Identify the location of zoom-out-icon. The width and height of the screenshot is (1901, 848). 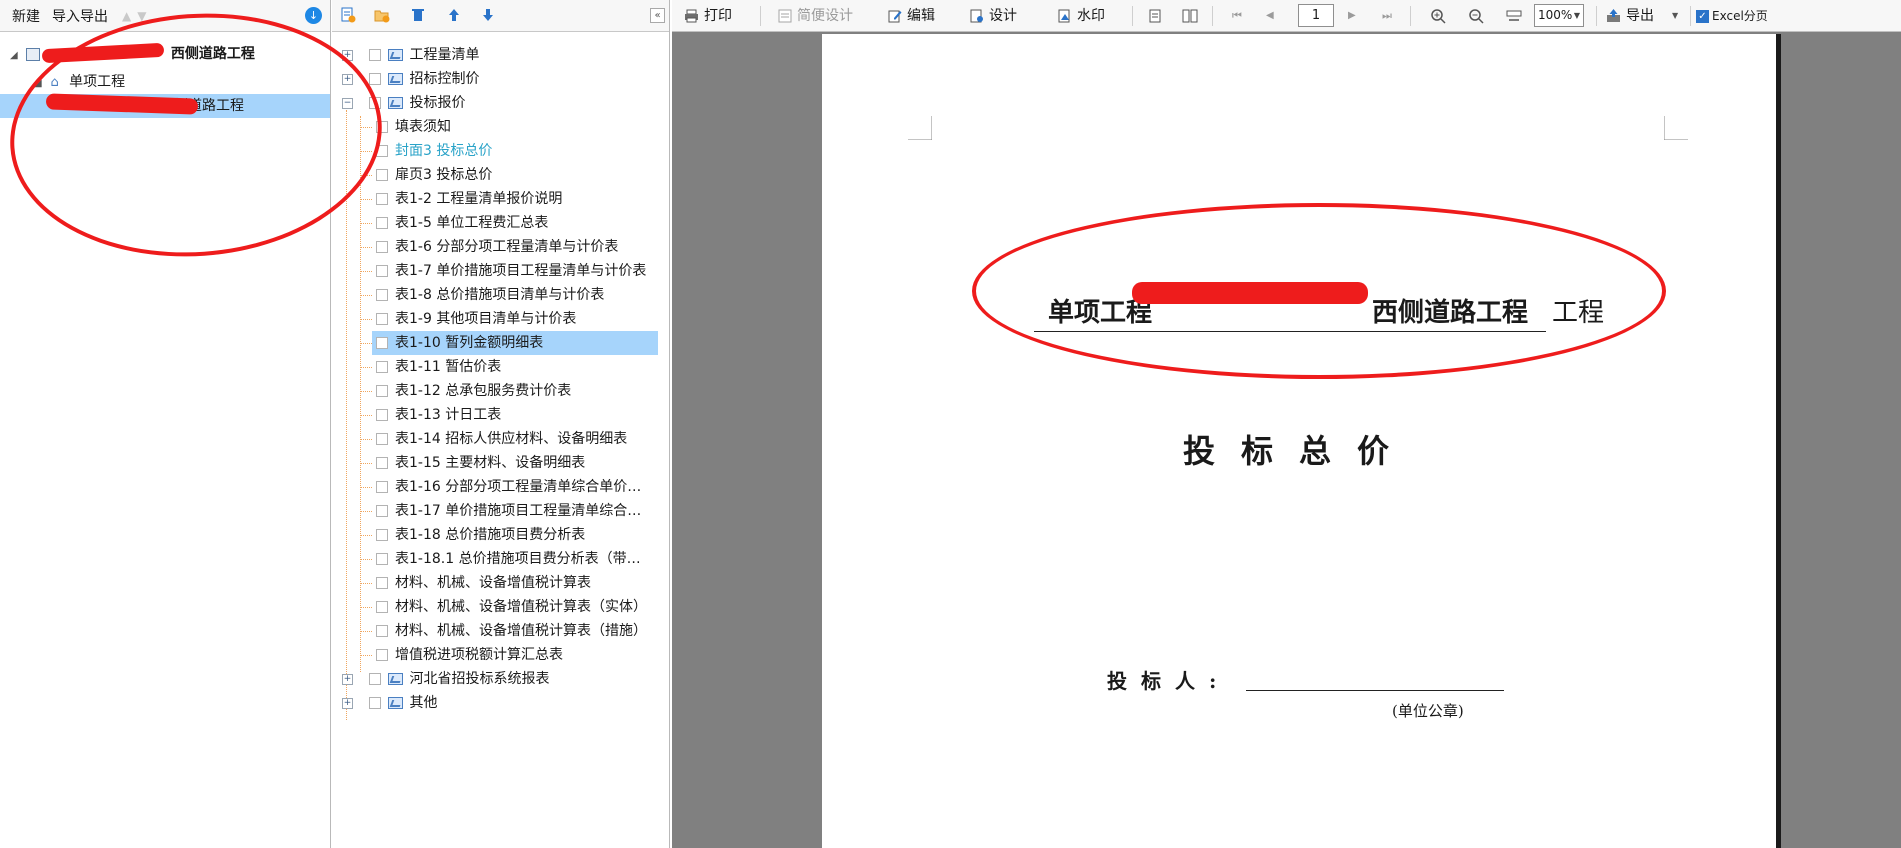
(1476, 16).